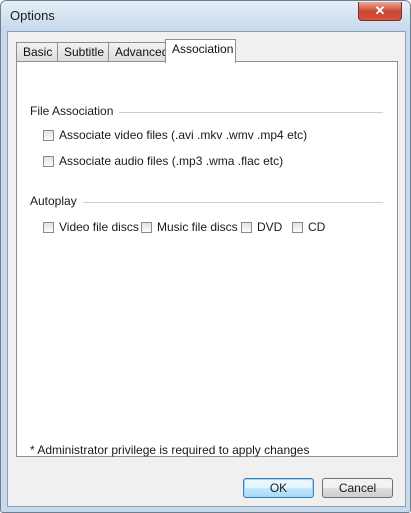  What do you see at coordinates (210, 202) in the screenshot?
I see `autoplay-divider` at bounding box center [210, 202].